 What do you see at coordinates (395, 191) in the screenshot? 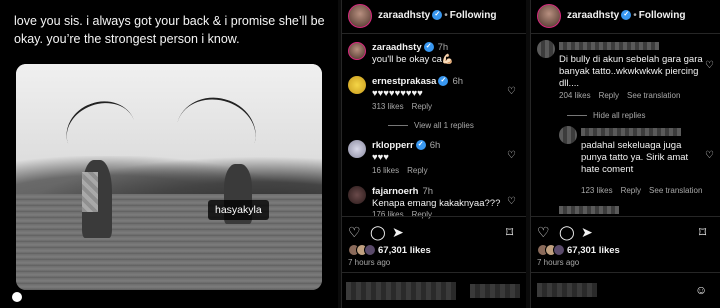
I see `comment-username: fajarnoerh` at bounding box center [395, 191].